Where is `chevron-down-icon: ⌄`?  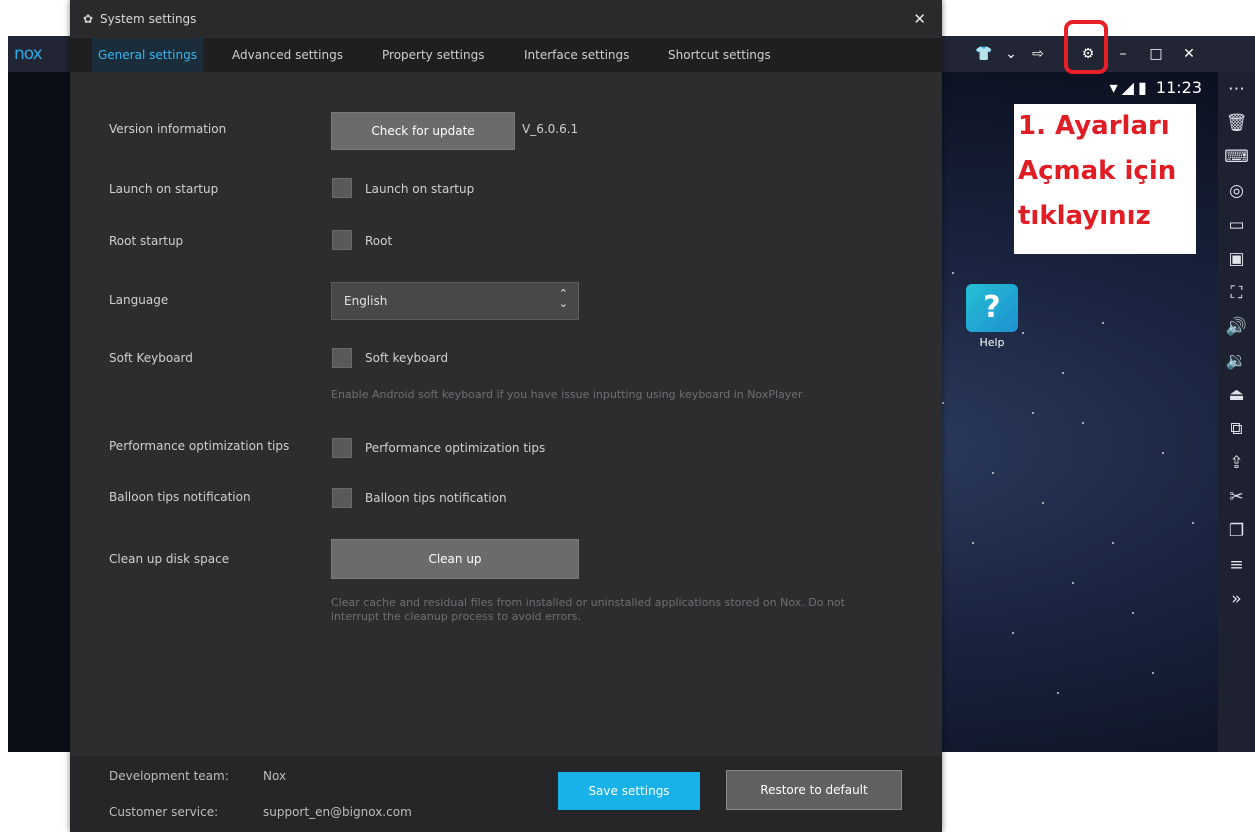 chevron-down-icon: ⌄ is located at coordinates (1011, 54).